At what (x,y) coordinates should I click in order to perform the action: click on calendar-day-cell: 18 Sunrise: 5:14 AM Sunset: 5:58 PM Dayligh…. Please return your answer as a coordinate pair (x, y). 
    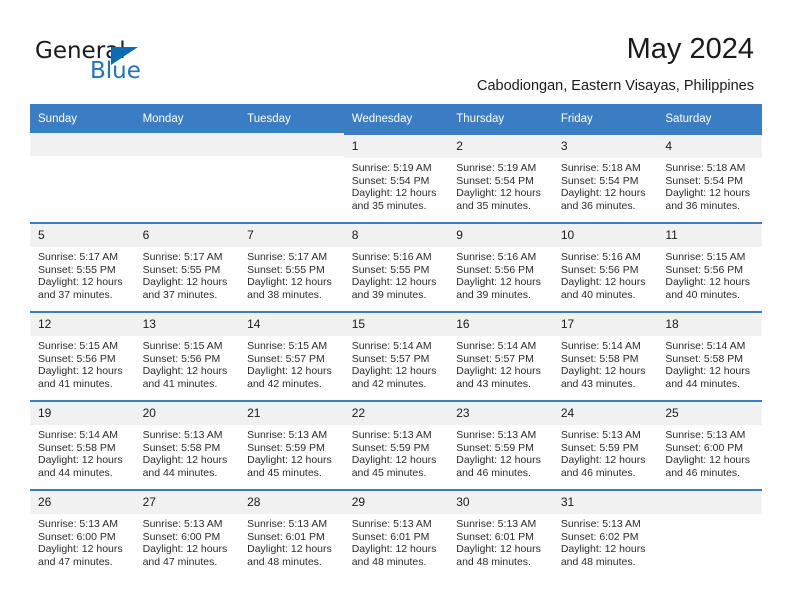
    Looking at the image, I should click on (709, 355).